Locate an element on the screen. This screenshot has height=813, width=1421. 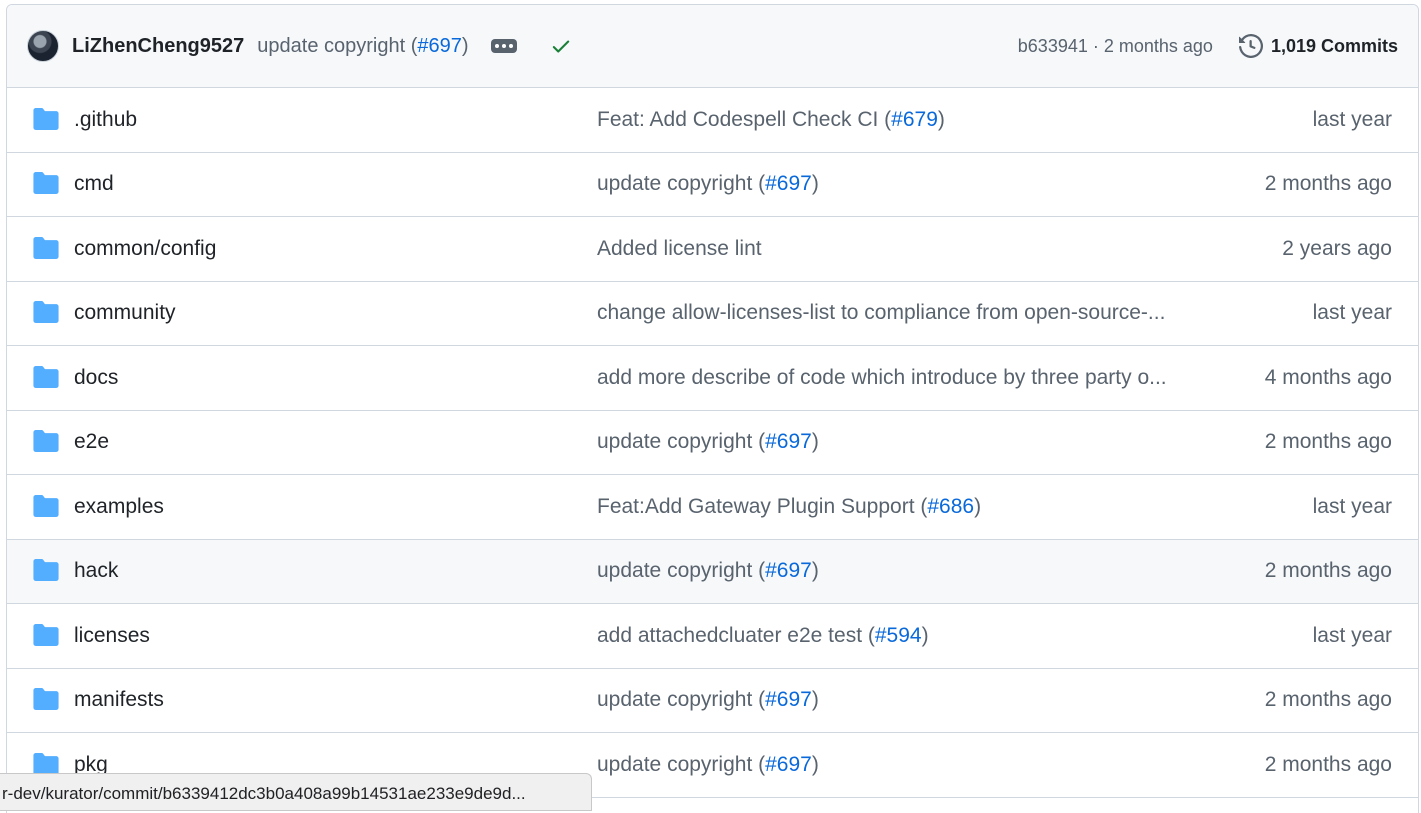
latest-commit-message: update copyright (#697) is located at coordinates (362, 46).